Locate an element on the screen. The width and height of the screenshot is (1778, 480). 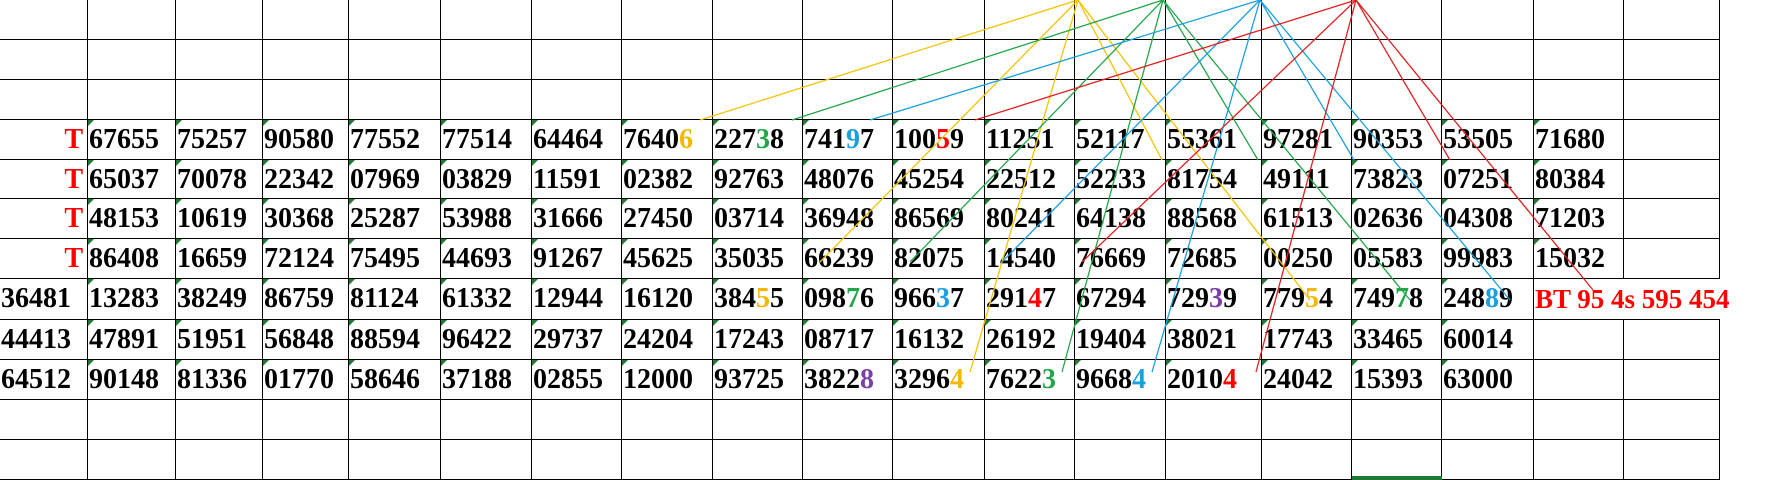
table-cell: 36948 is located at coordinates (848, 219).